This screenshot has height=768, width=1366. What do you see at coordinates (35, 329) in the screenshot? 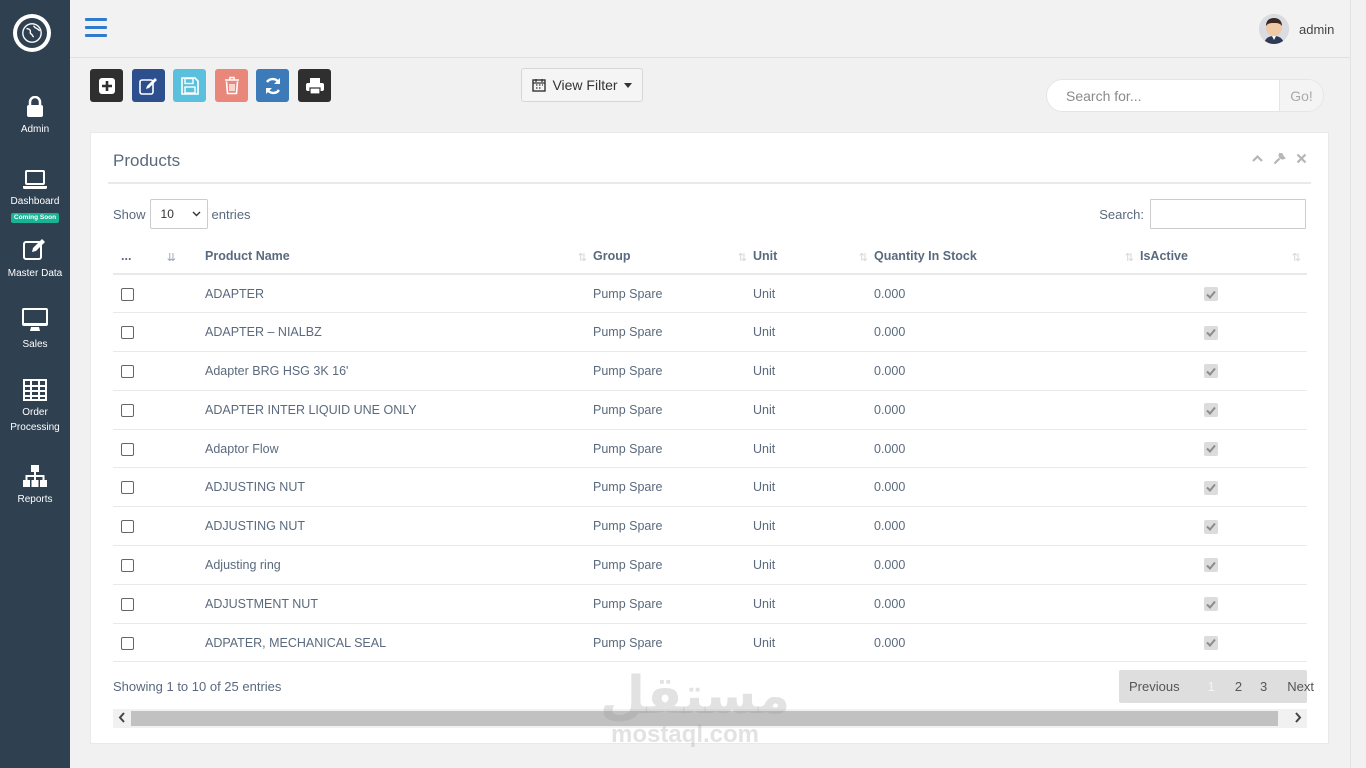
I see `sidebar-item-sales: Sales` at bounding box center [35, 329].